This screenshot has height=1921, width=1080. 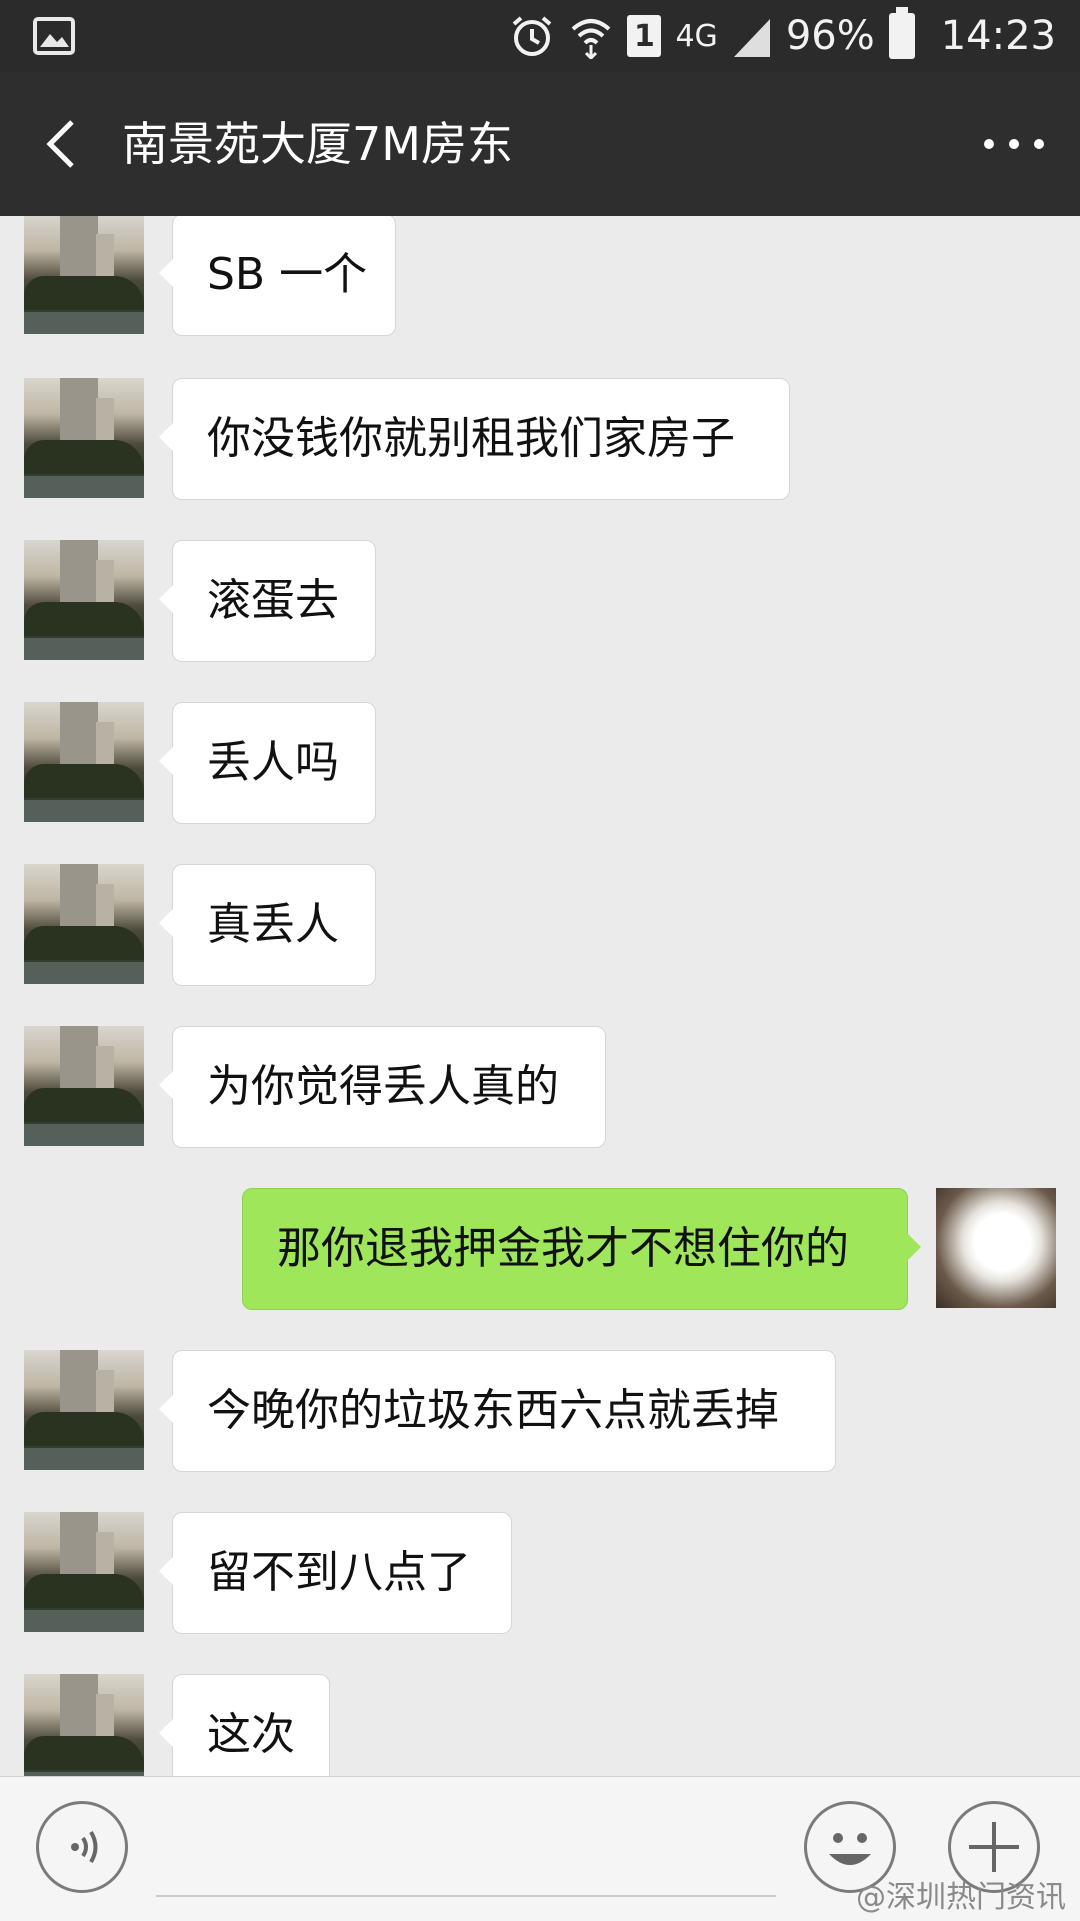 I want to click on alarm-icon, so click(x=532, y=36).